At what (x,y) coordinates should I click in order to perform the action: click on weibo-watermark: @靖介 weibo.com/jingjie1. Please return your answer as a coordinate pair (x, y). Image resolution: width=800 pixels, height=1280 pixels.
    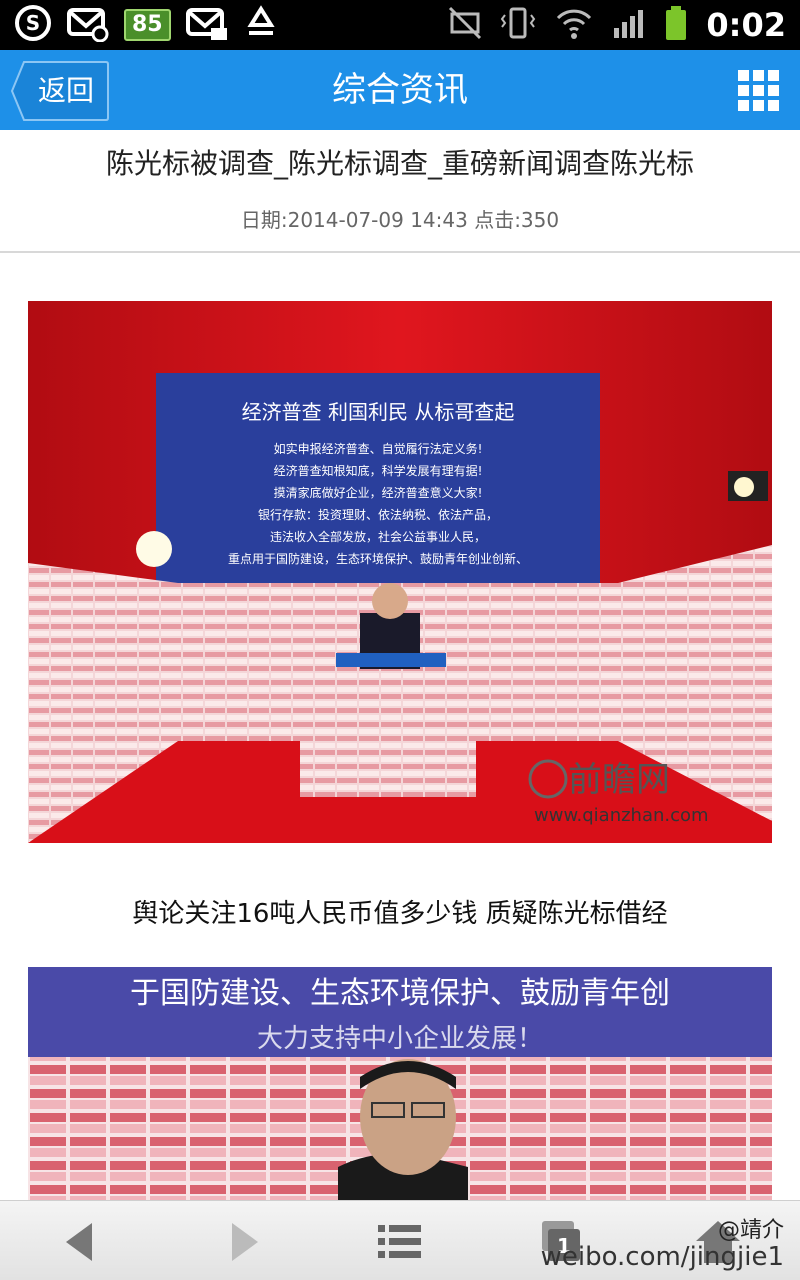
    Looking at the image, I should click on (666, 1240).